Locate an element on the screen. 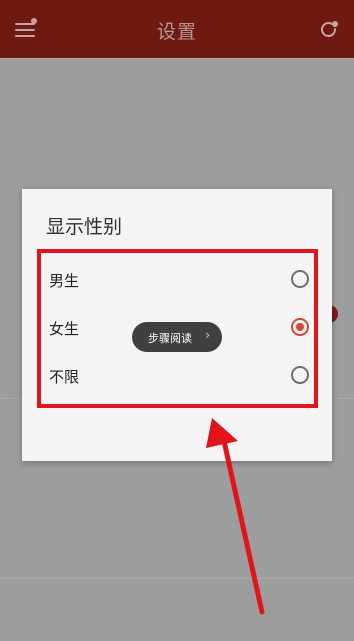  option-any: 不限 is located at coordinates (177, 377).